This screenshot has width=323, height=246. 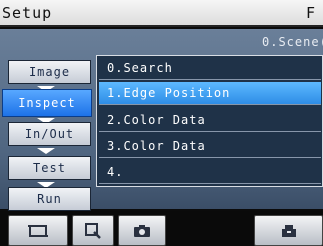 What do you see at coordinates (210, 172) in the screenshot?
I see `list-item-4: 4.` at bounding box center [210, 172].